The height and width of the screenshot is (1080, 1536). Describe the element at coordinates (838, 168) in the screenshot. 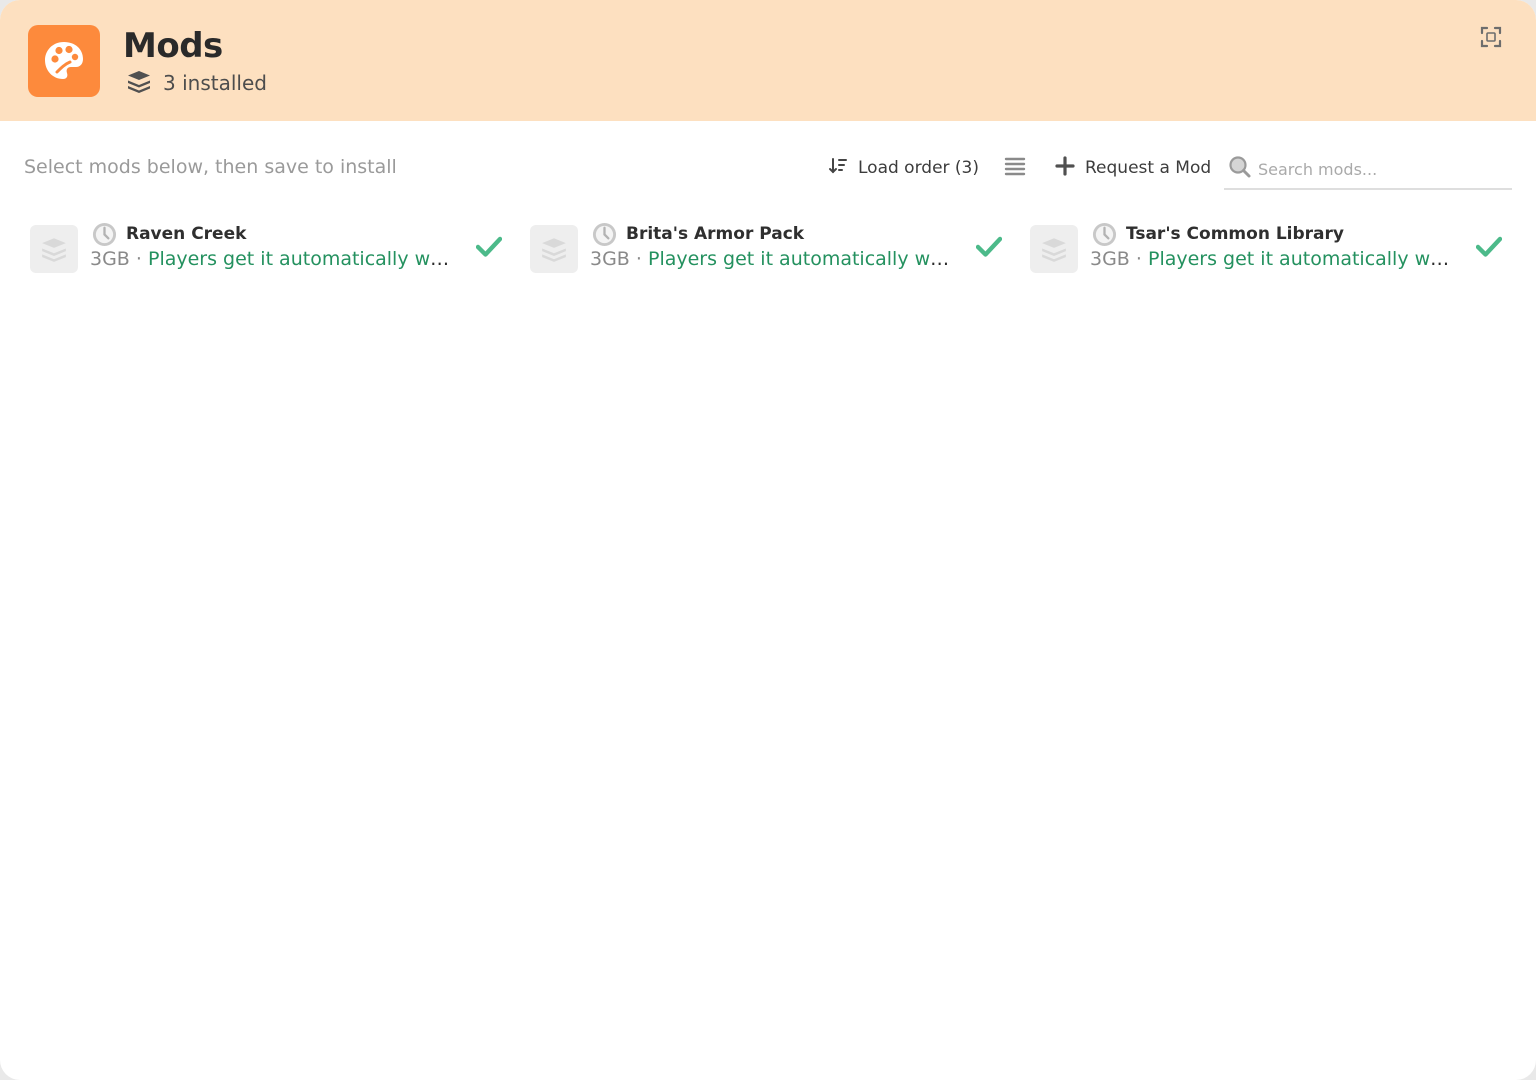

I see `sort-icon` at that location.